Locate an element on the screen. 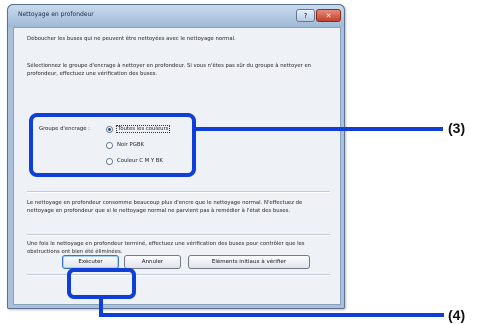 The image size is (481, 325). step-3-label: (3) is located at coordinates (457, 128).